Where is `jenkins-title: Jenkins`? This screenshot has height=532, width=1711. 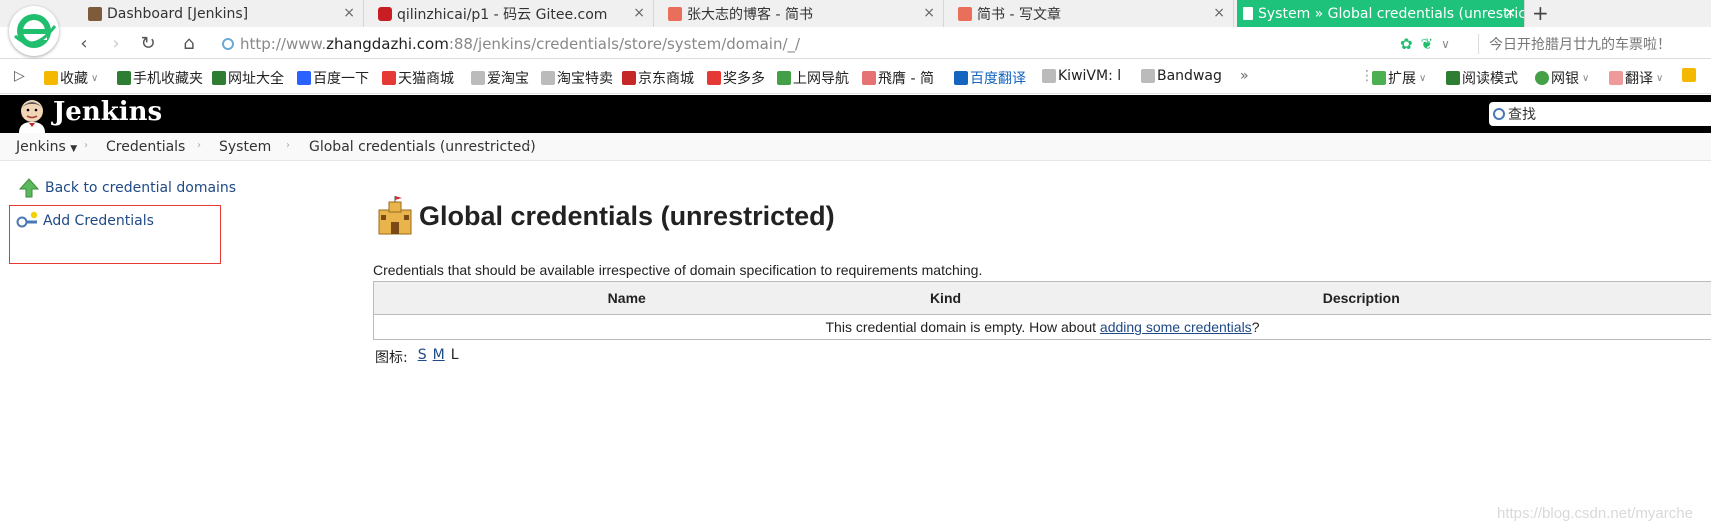 jenkins-title: Jenkins is located at coordinates (107, 112).